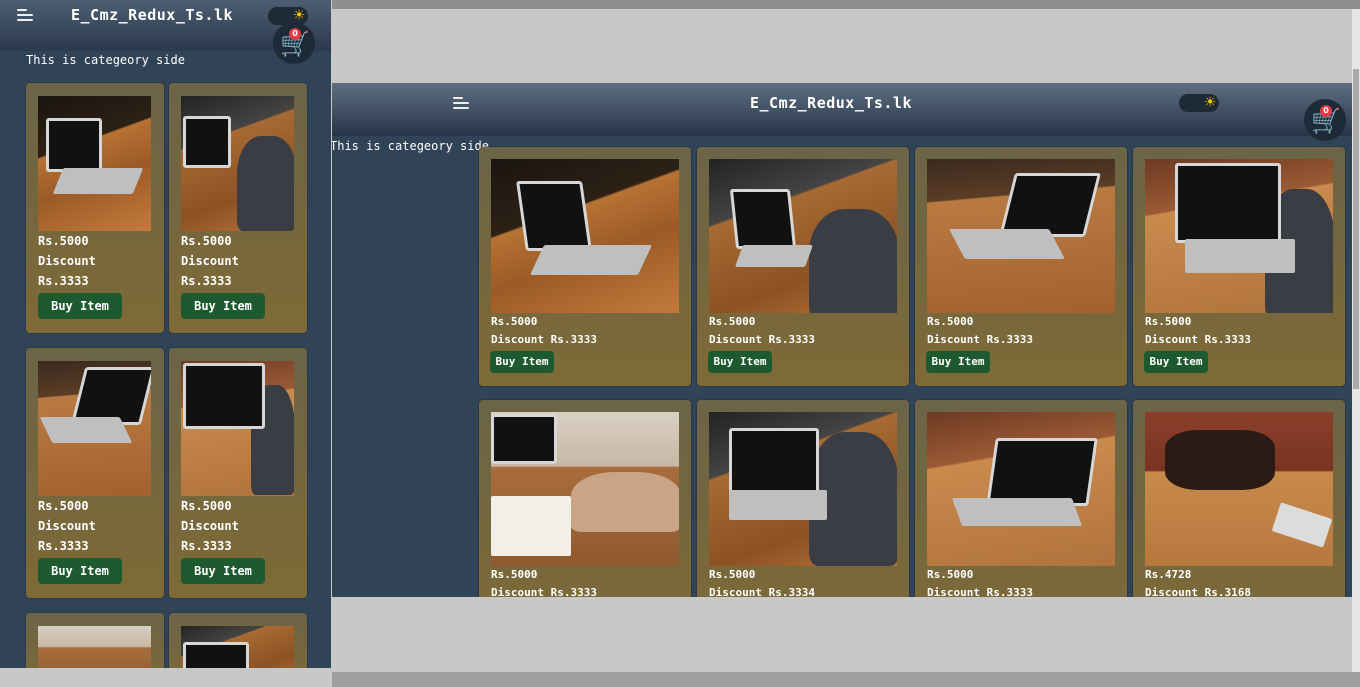 The width and height of the screenshot is (1360, 687). I want to click on vertical-scrollbar, so click(1356, 340).